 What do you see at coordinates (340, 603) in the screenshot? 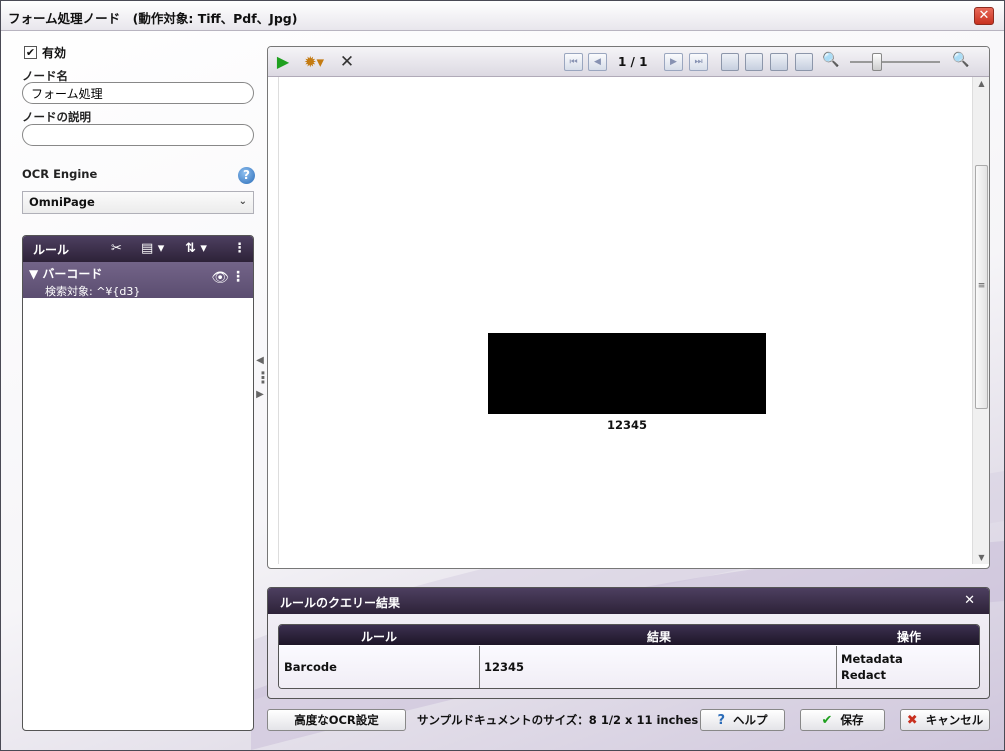
I see `results-title: ルールのクエリー結果` at bounding box center [340, 603].